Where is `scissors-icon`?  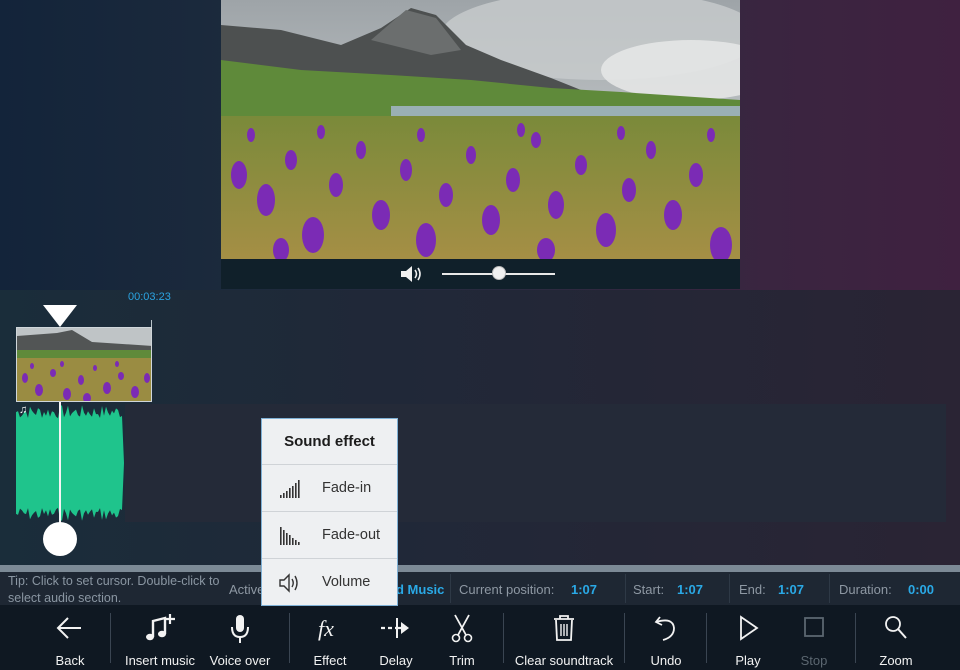
scissors-icon is located at coordinates (462, 631).